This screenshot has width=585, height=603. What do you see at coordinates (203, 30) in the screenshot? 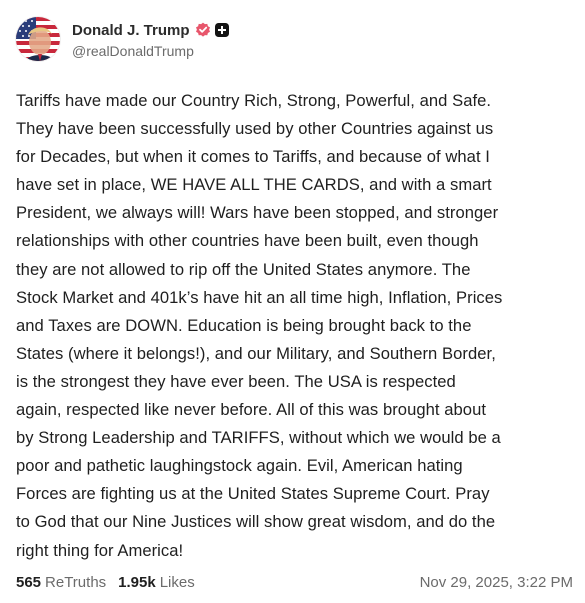
I see `verified-badge-icon` at bounding box center [203, 30].